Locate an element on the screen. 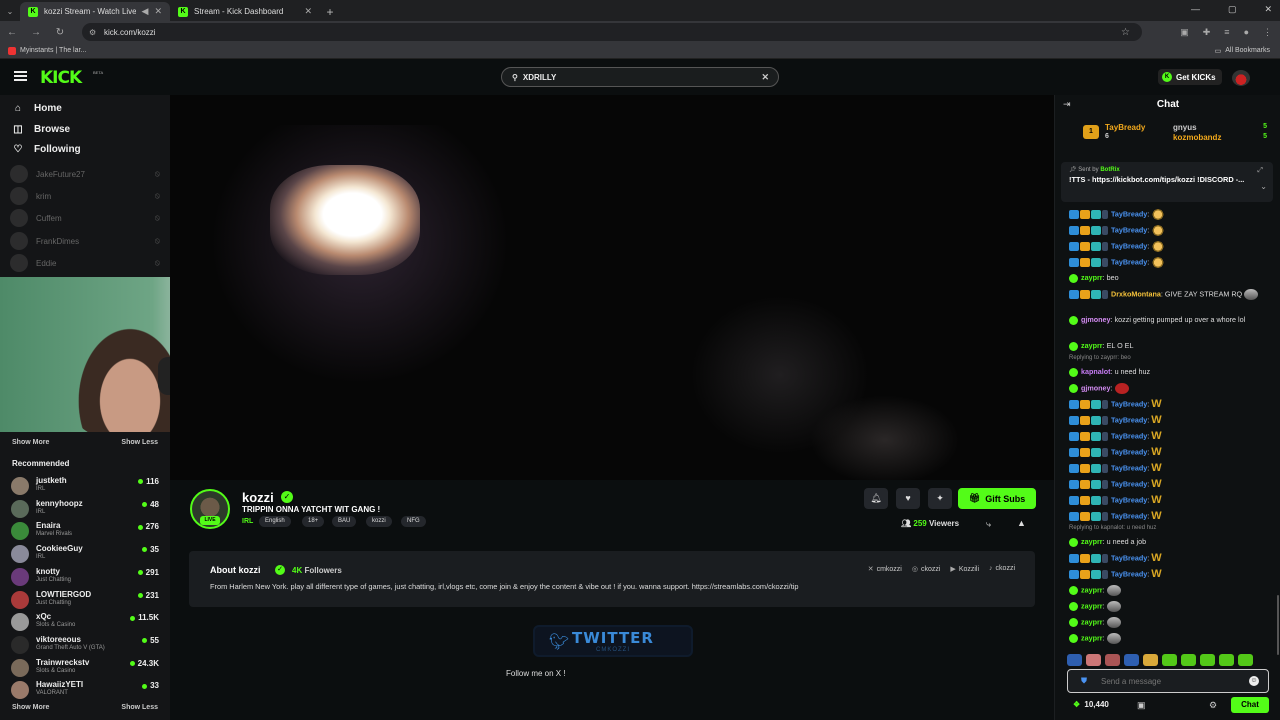  hamburger-menu-icon is located at coordinates (20, 76).